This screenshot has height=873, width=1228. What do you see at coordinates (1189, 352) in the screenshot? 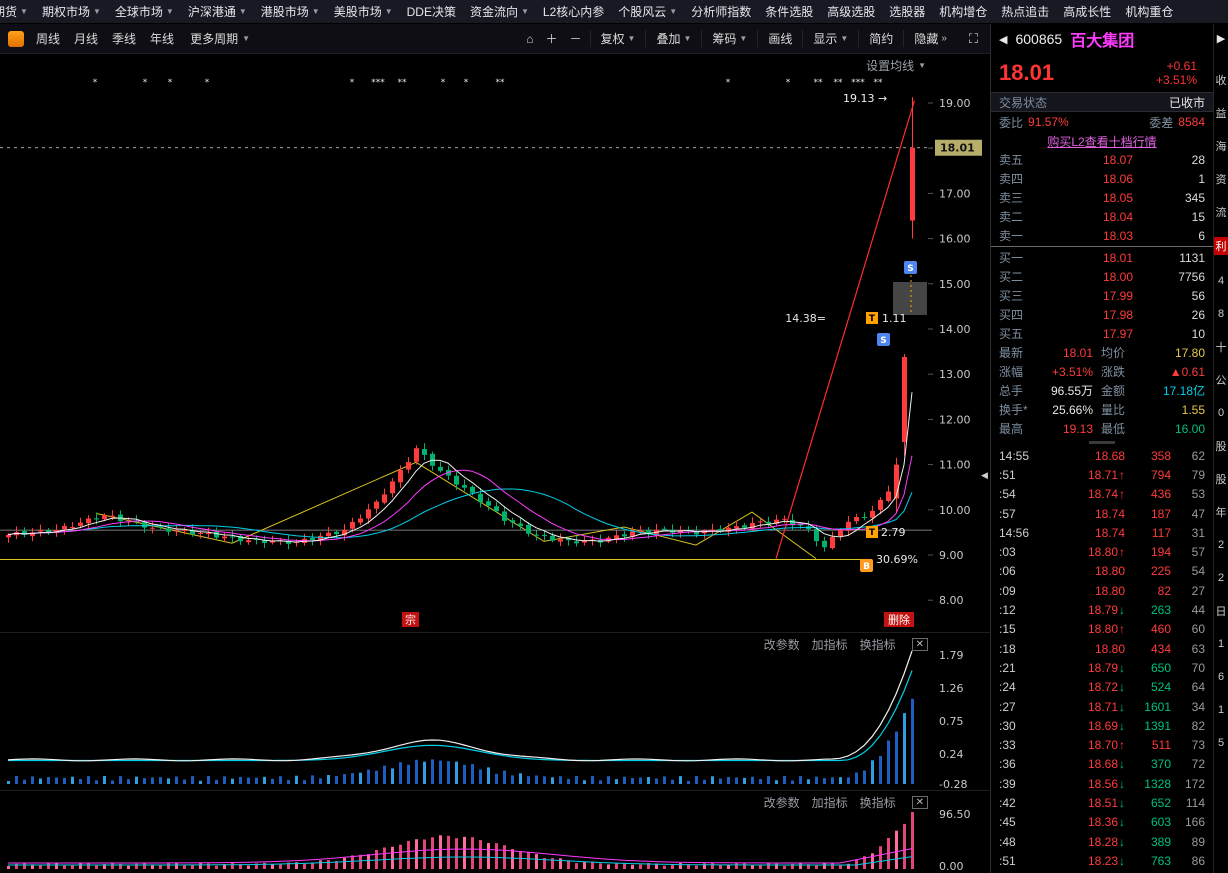
I see `stat-value: 17.80` at bounding box center [1189, 352].